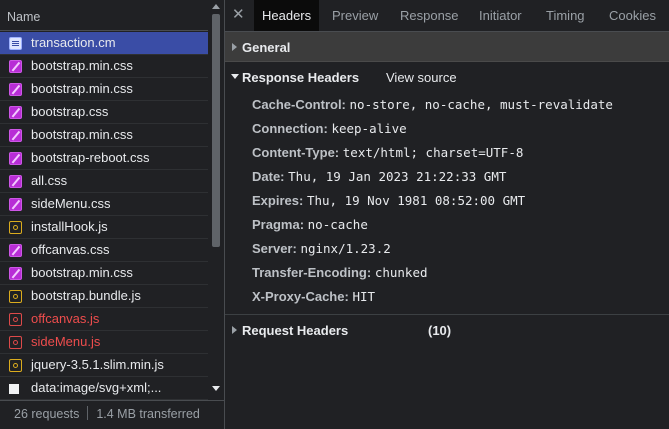 Image resolution: width=669 pixels, height=429 pixels. What do you see at coordinates (364, 296) in the screenshot?
I see `header-value: HIT` at bounding box center [364, 296].